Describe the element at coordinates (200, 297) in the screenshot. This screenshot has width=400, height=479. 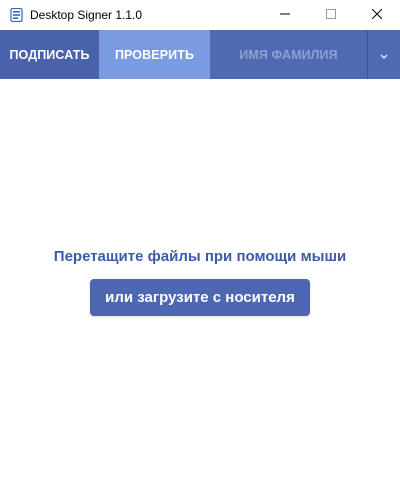
I see `upload-from-device-button: или загрузите с носителя` at that location.